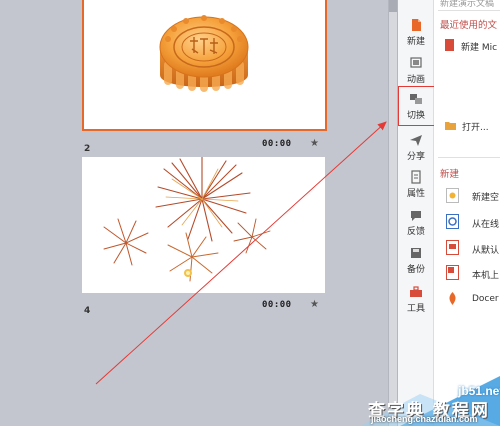 This screenshot has width=500, height=426. Describe the element at coordinates (416, 62) in the screenshot. I see `animation-icon` at that location.